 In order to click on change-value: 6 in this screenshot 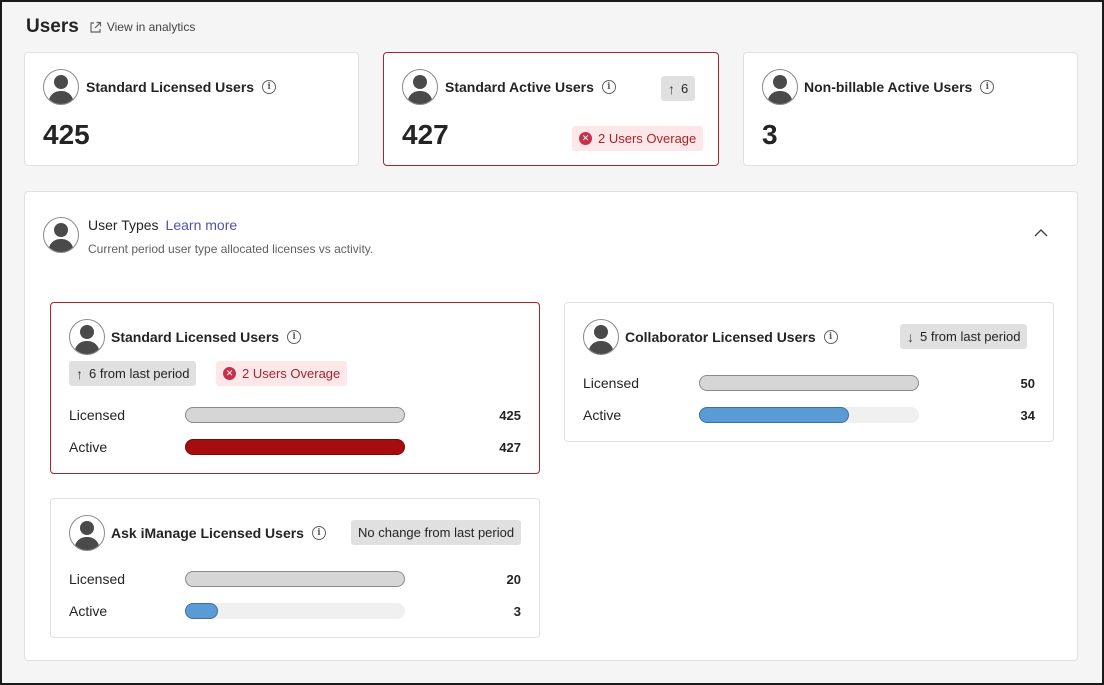, I will do `click(685, 88)`.